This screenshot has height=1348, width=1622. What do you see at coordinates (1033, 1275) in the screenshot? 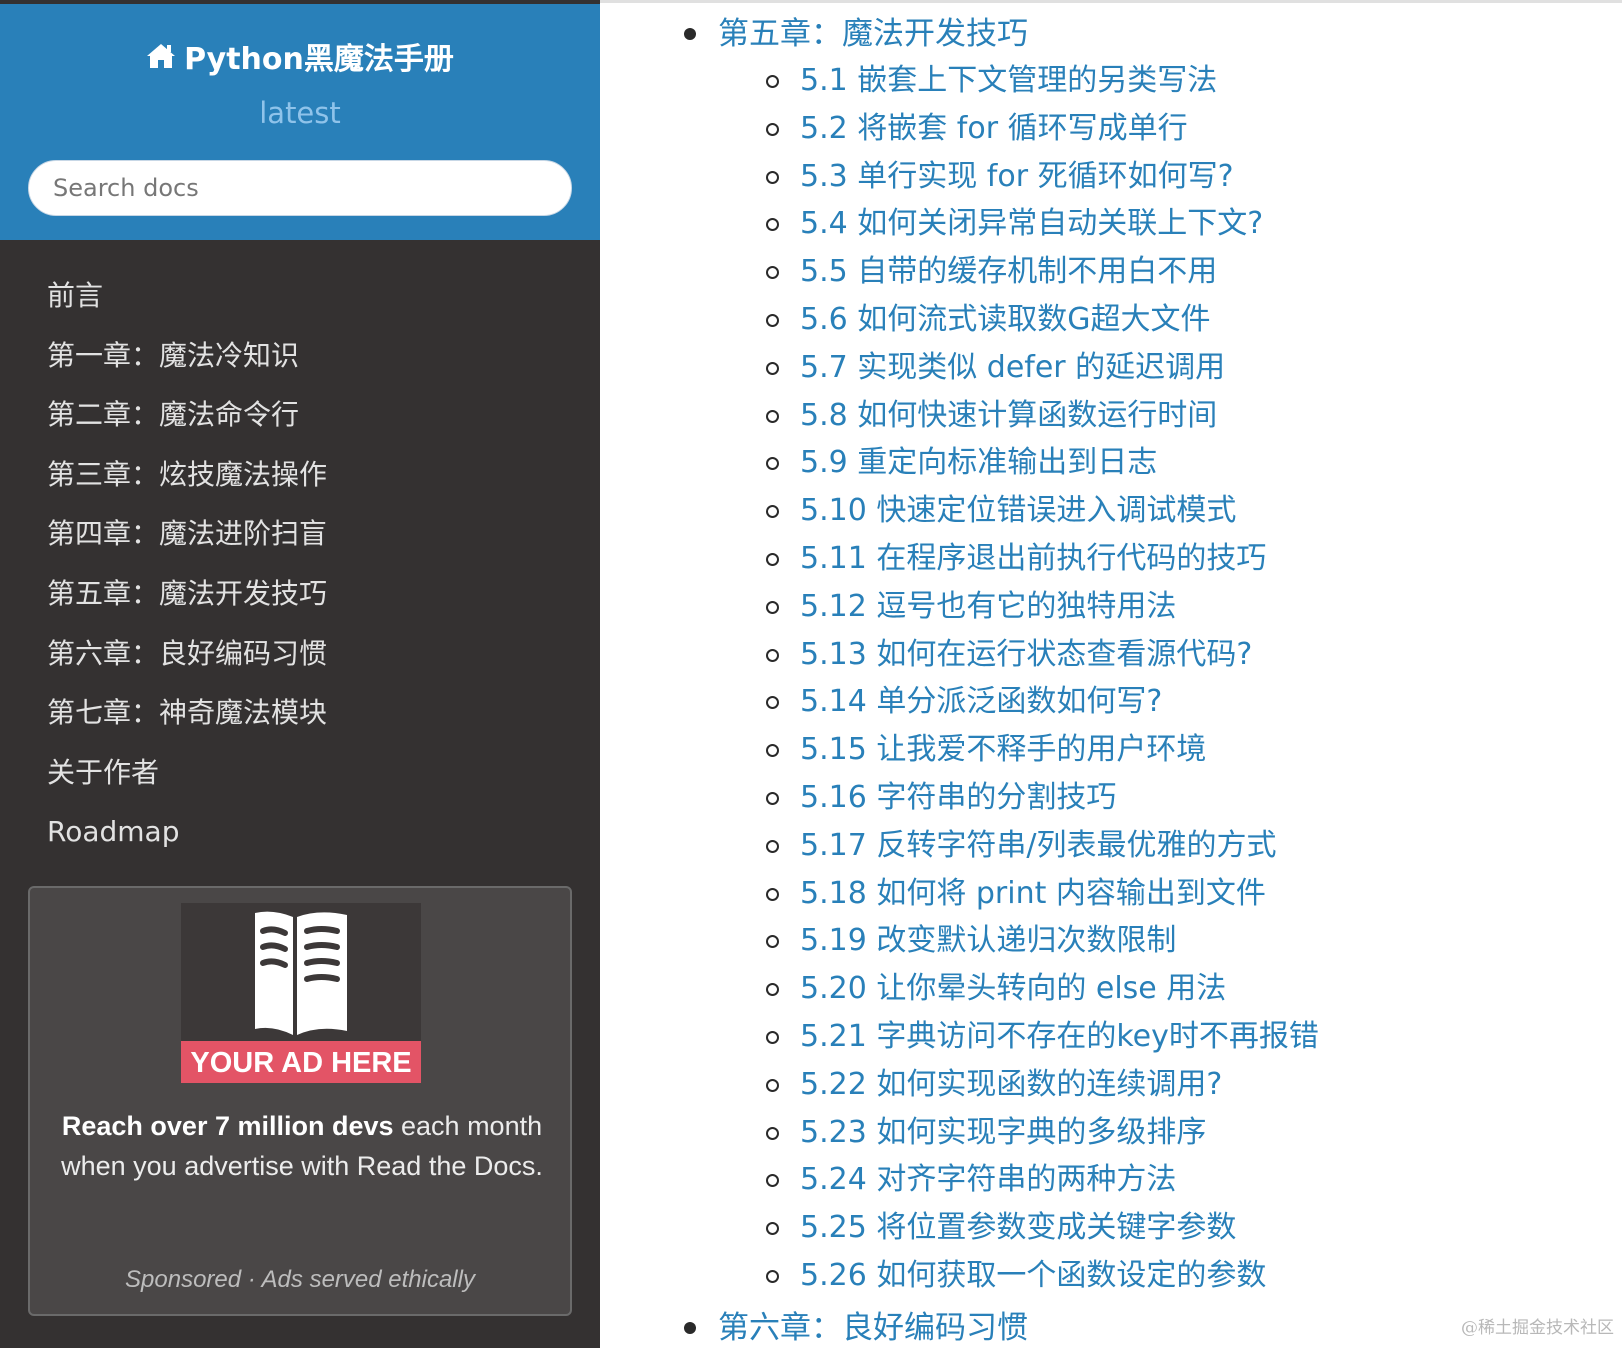
I see `toc-section-label: 5.26 如何获取一个函数设定的参数` at bounding box center [1033, 1275].